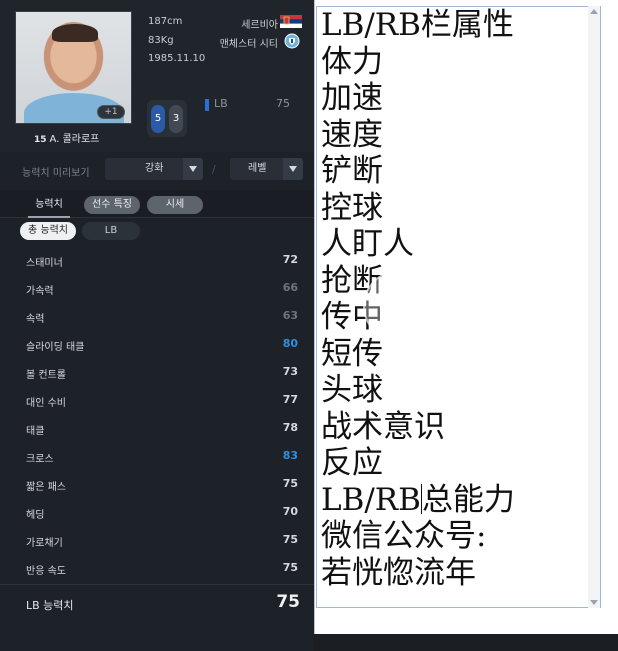  Describe the element at coordinates (55, 347) in the screenshot. I see `stat-label: 슬라이딩 태클` at that location.